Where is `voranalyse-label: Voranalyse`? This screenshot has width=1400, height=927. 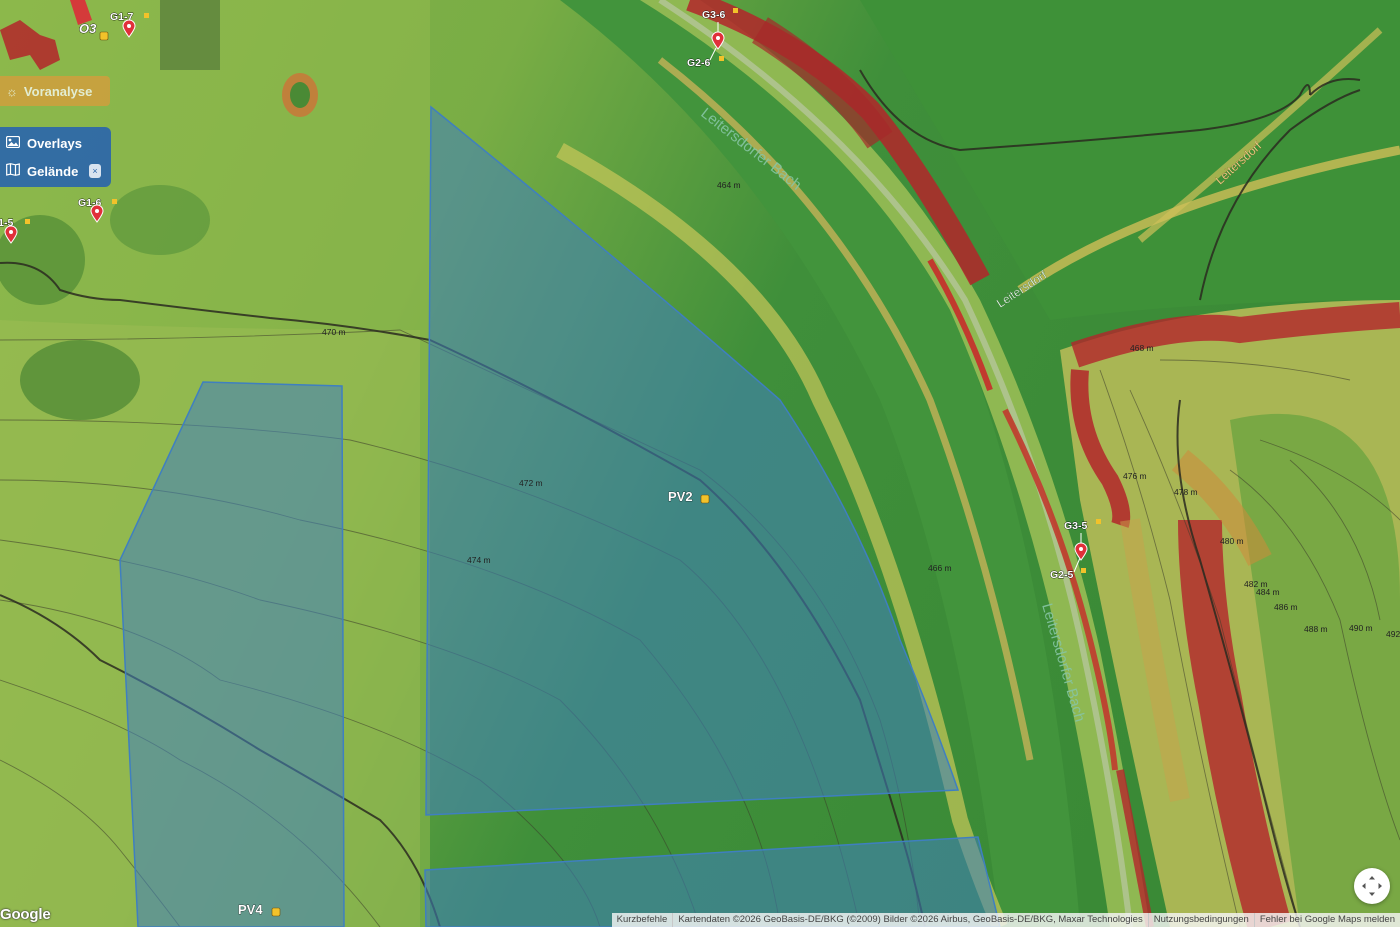 voranalyse-label: Voranalyse is located at coordinates (58, 91).